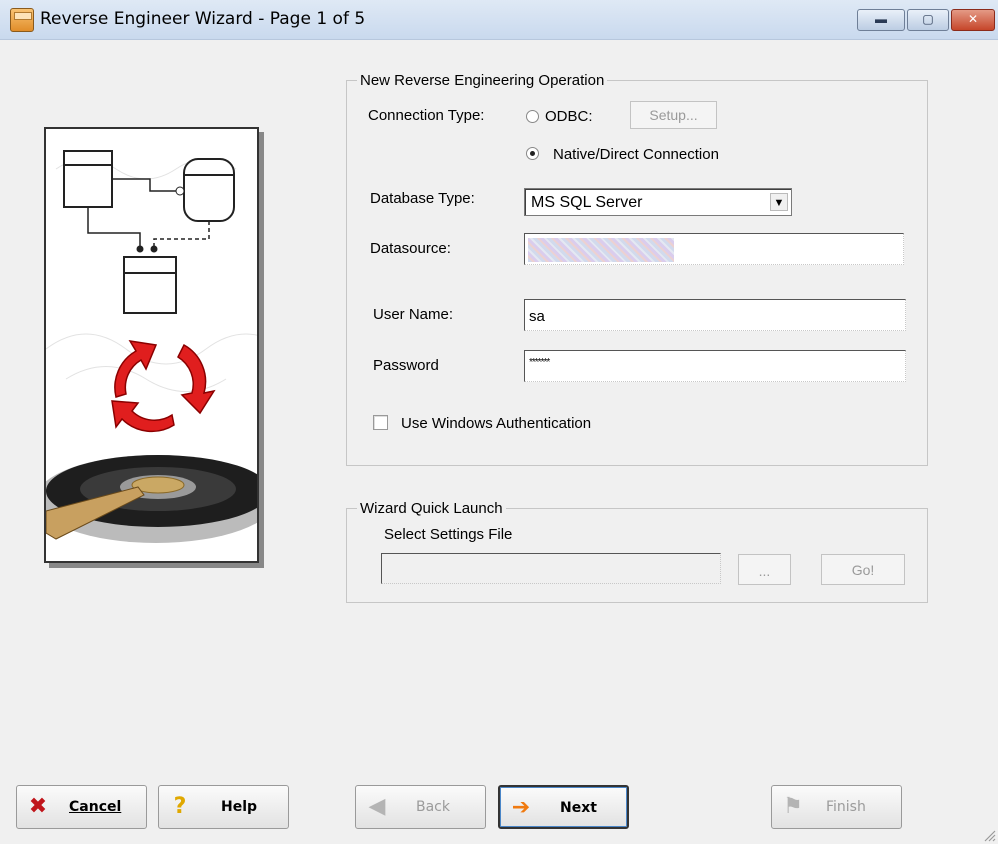 Image resolution: width=998 pixels, height=844 pixels. What do you see at coordinates (22, 20) in the screenshot?
I see `app-icon` at bounding box center [22, 20].